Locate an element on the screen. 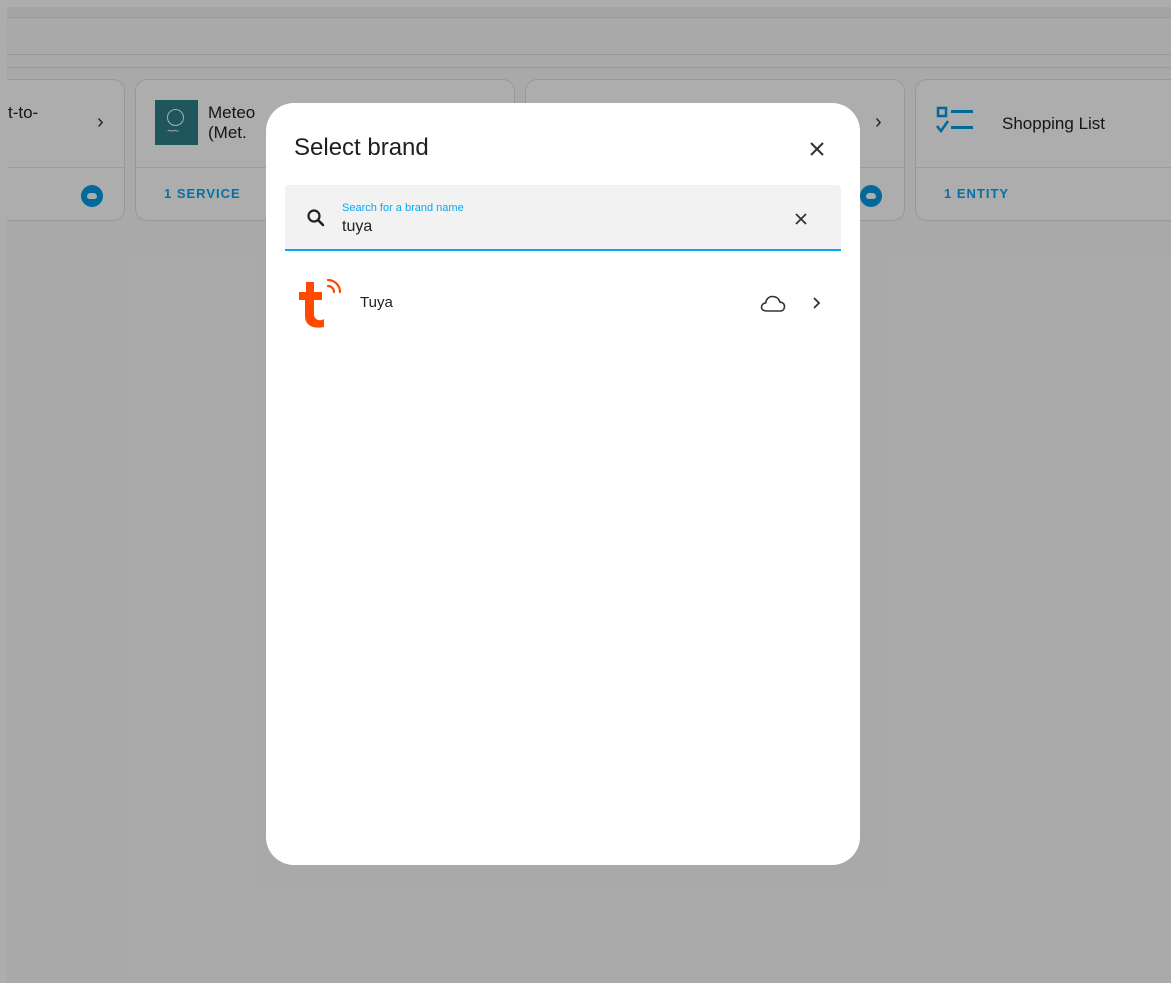  clear-search-icon is located at coordinates (801, 219).